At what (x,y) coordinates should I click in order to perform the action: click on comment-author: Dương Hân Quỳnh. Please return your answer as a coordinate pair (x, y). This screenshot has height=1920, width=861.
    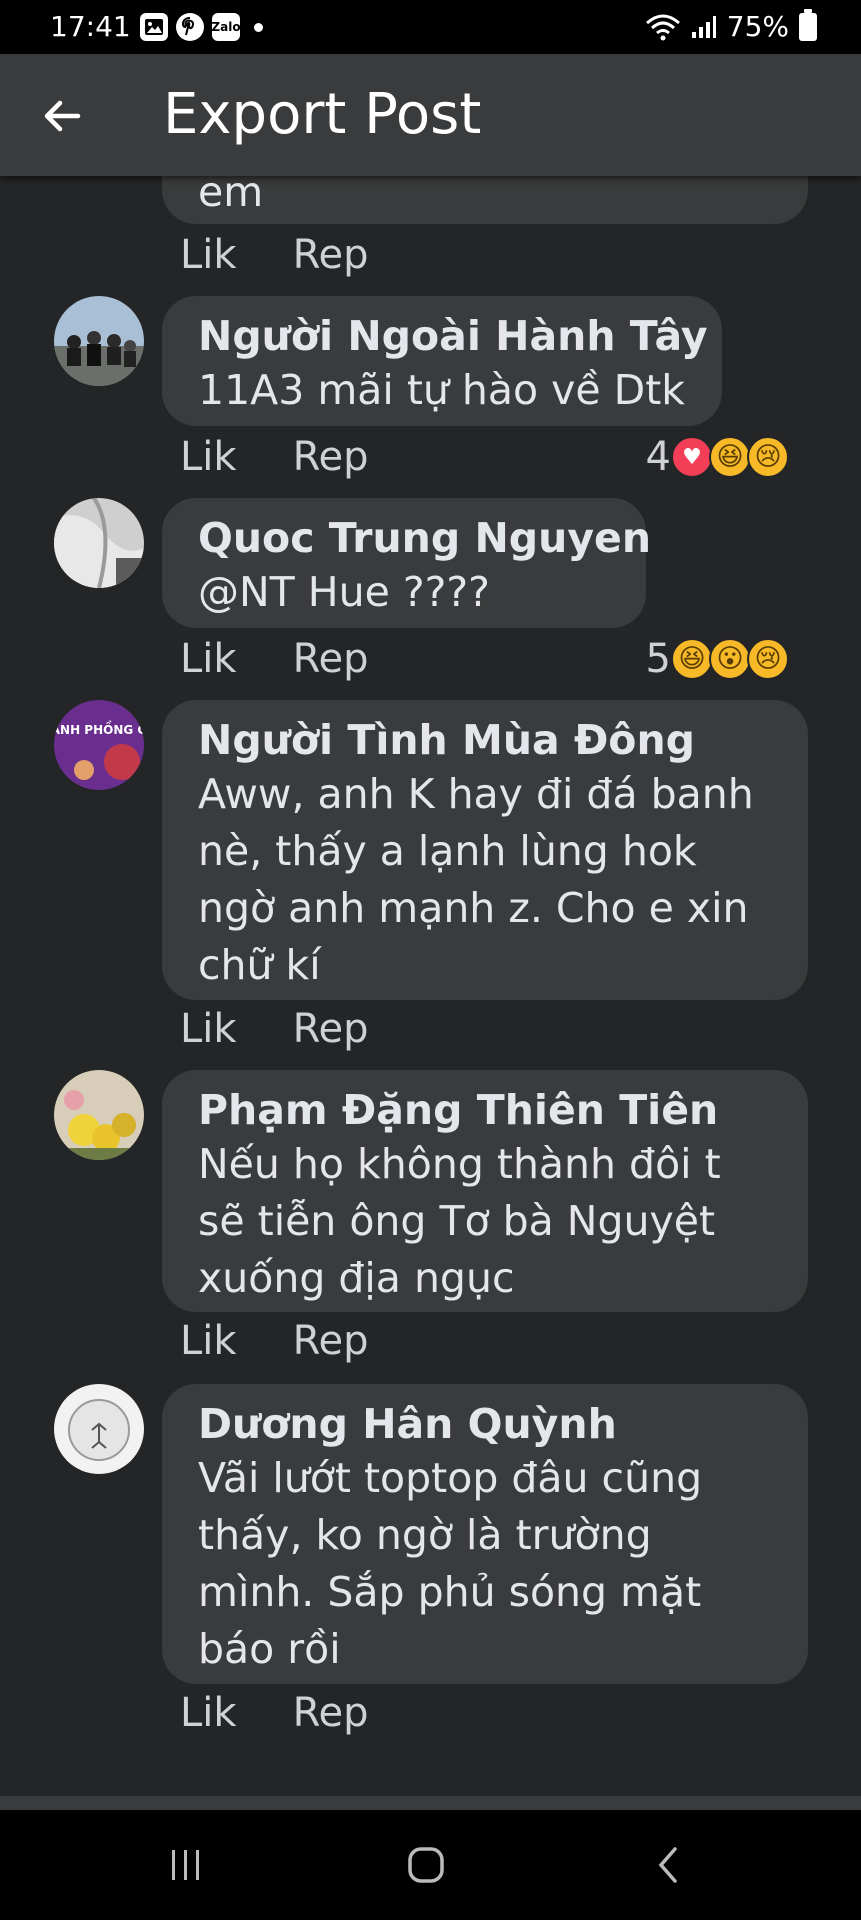
    Looking at the image, I should click on (485, 1424).